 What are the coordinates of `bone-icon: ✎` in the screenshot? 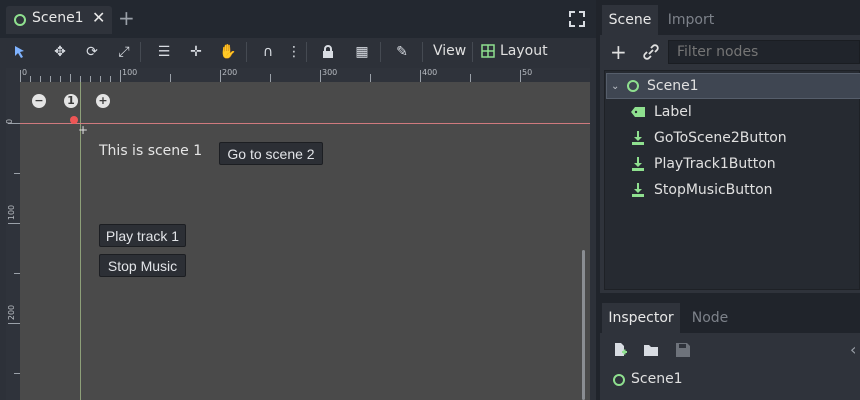 It's located at (402, 52).